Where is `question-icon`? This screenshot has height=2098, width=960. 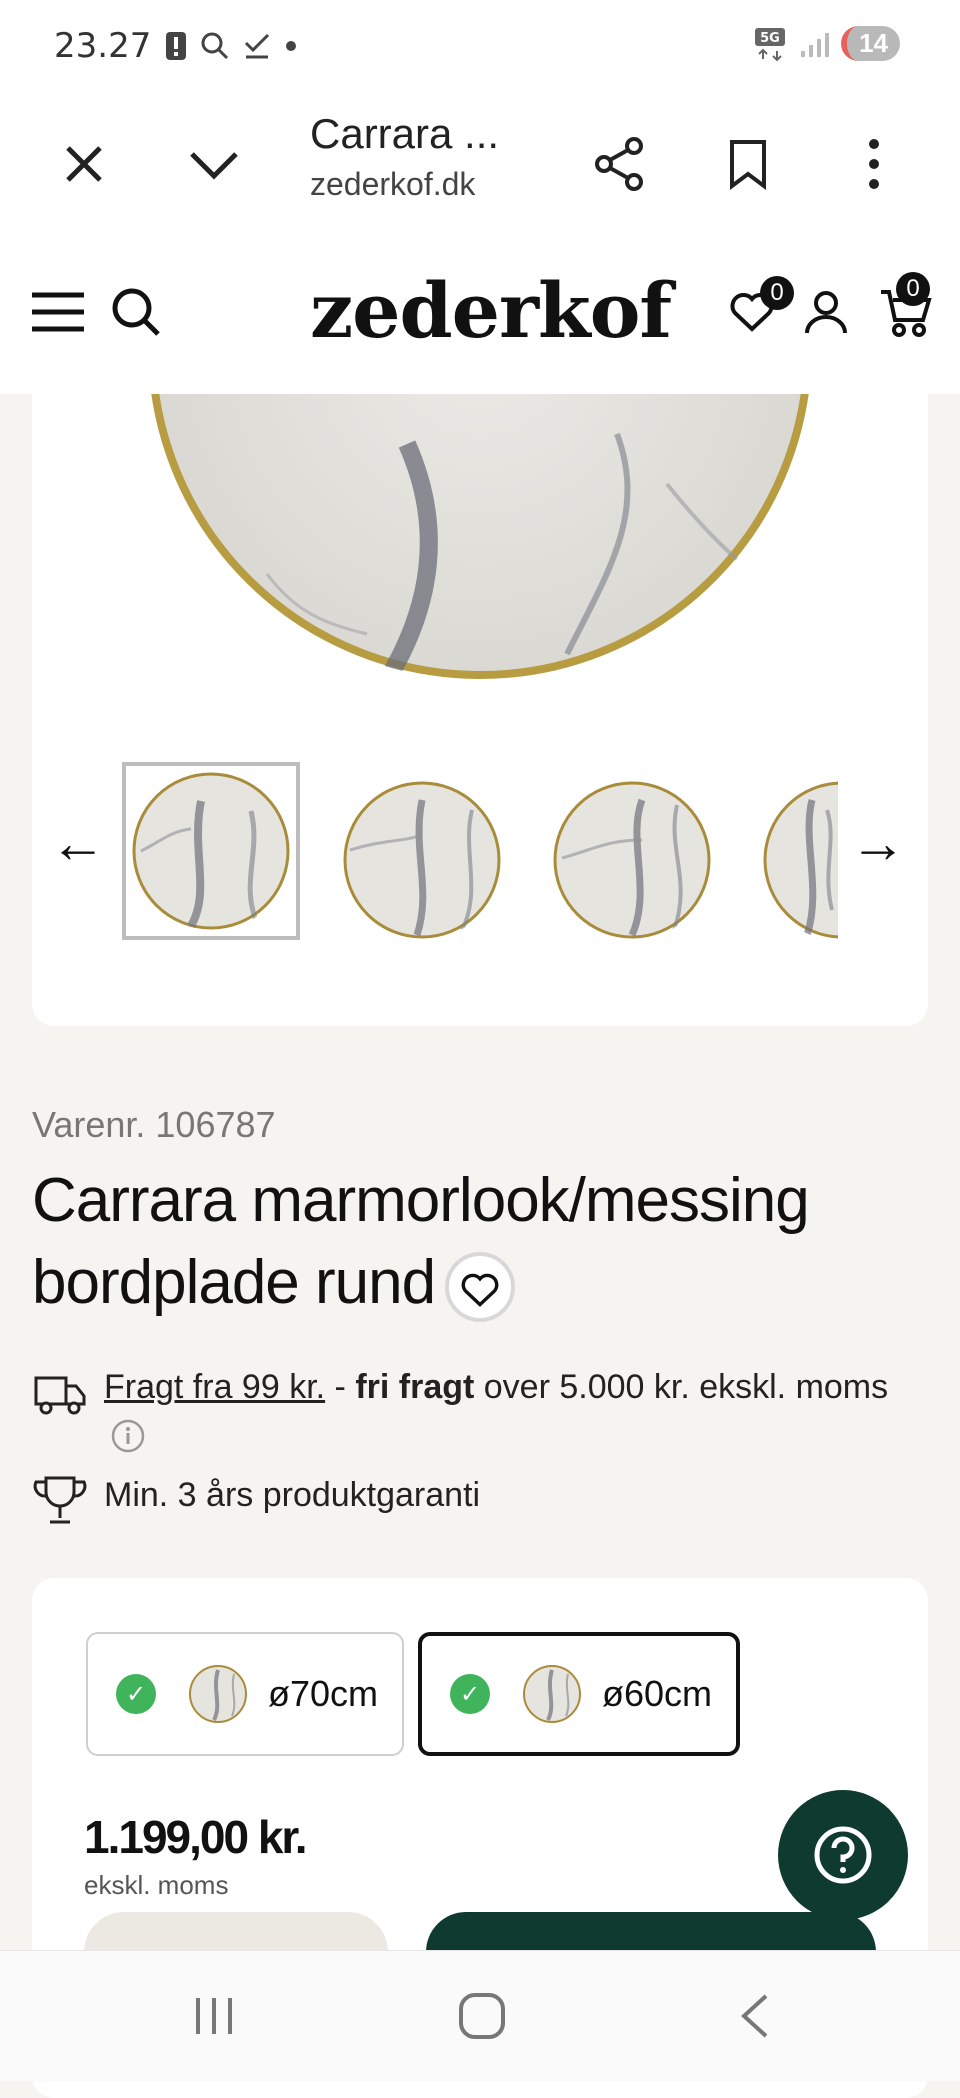
question-icon is located at coordinates (843, 1855).